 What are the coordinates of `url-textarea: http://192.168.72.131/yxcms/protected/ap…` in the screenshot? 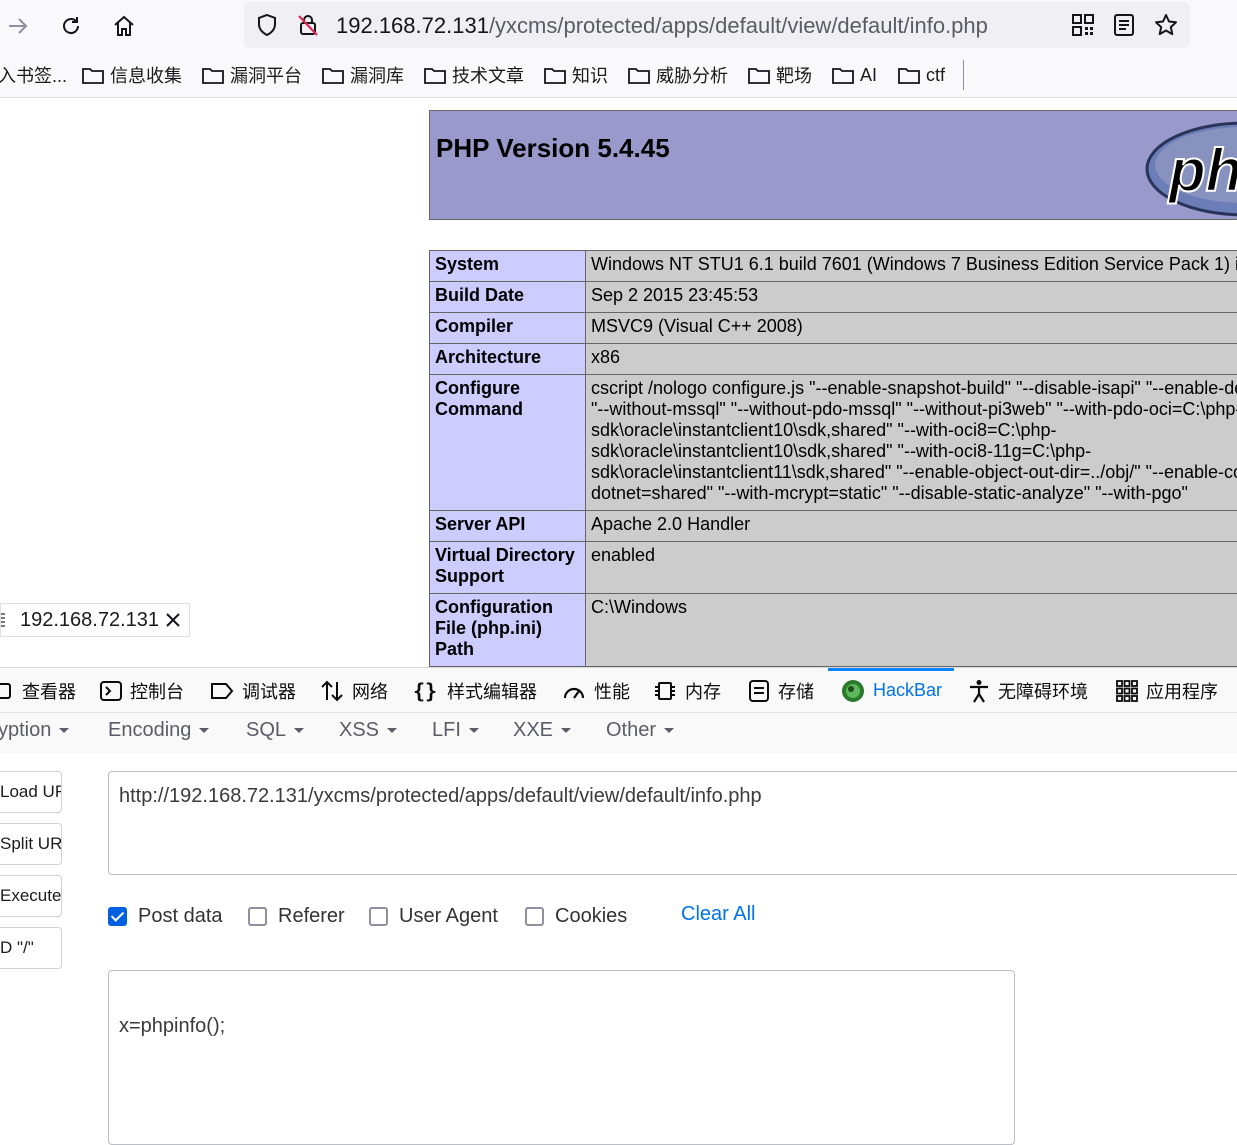 It's located at (672, 823).